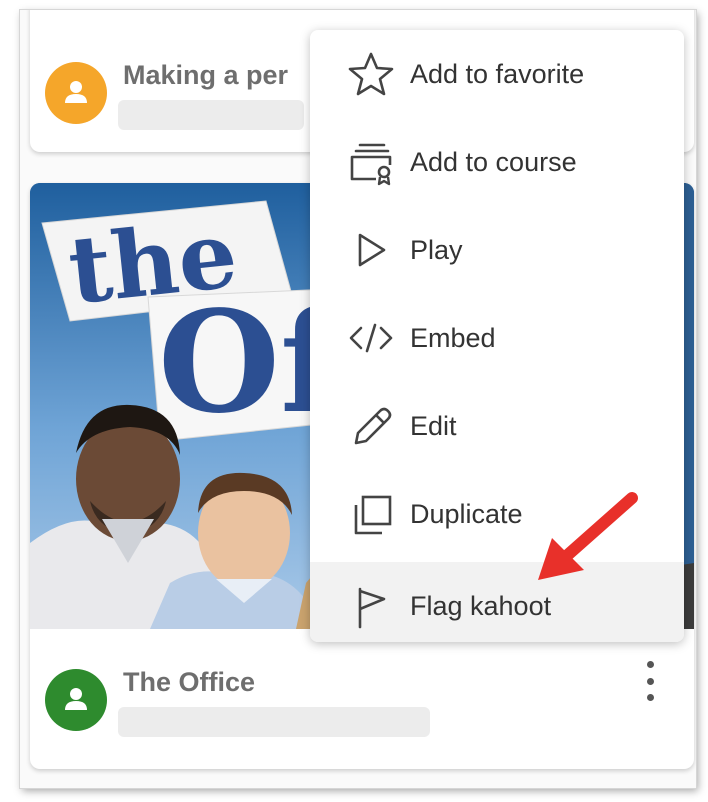 This screenshot has width=708, height=802. Describe the element at coordinates (497, 426) in the screenshot. I see `menu-item-edit: Edit` at that location.